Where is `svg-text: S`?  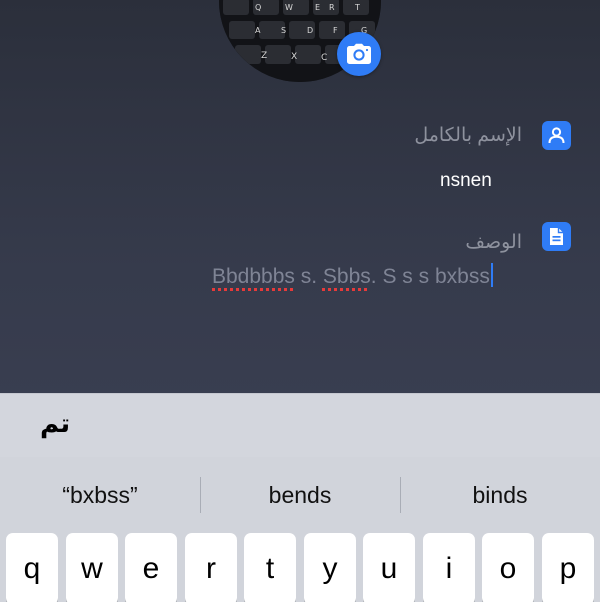
svg-text: S is located at coordinates (283, 30).